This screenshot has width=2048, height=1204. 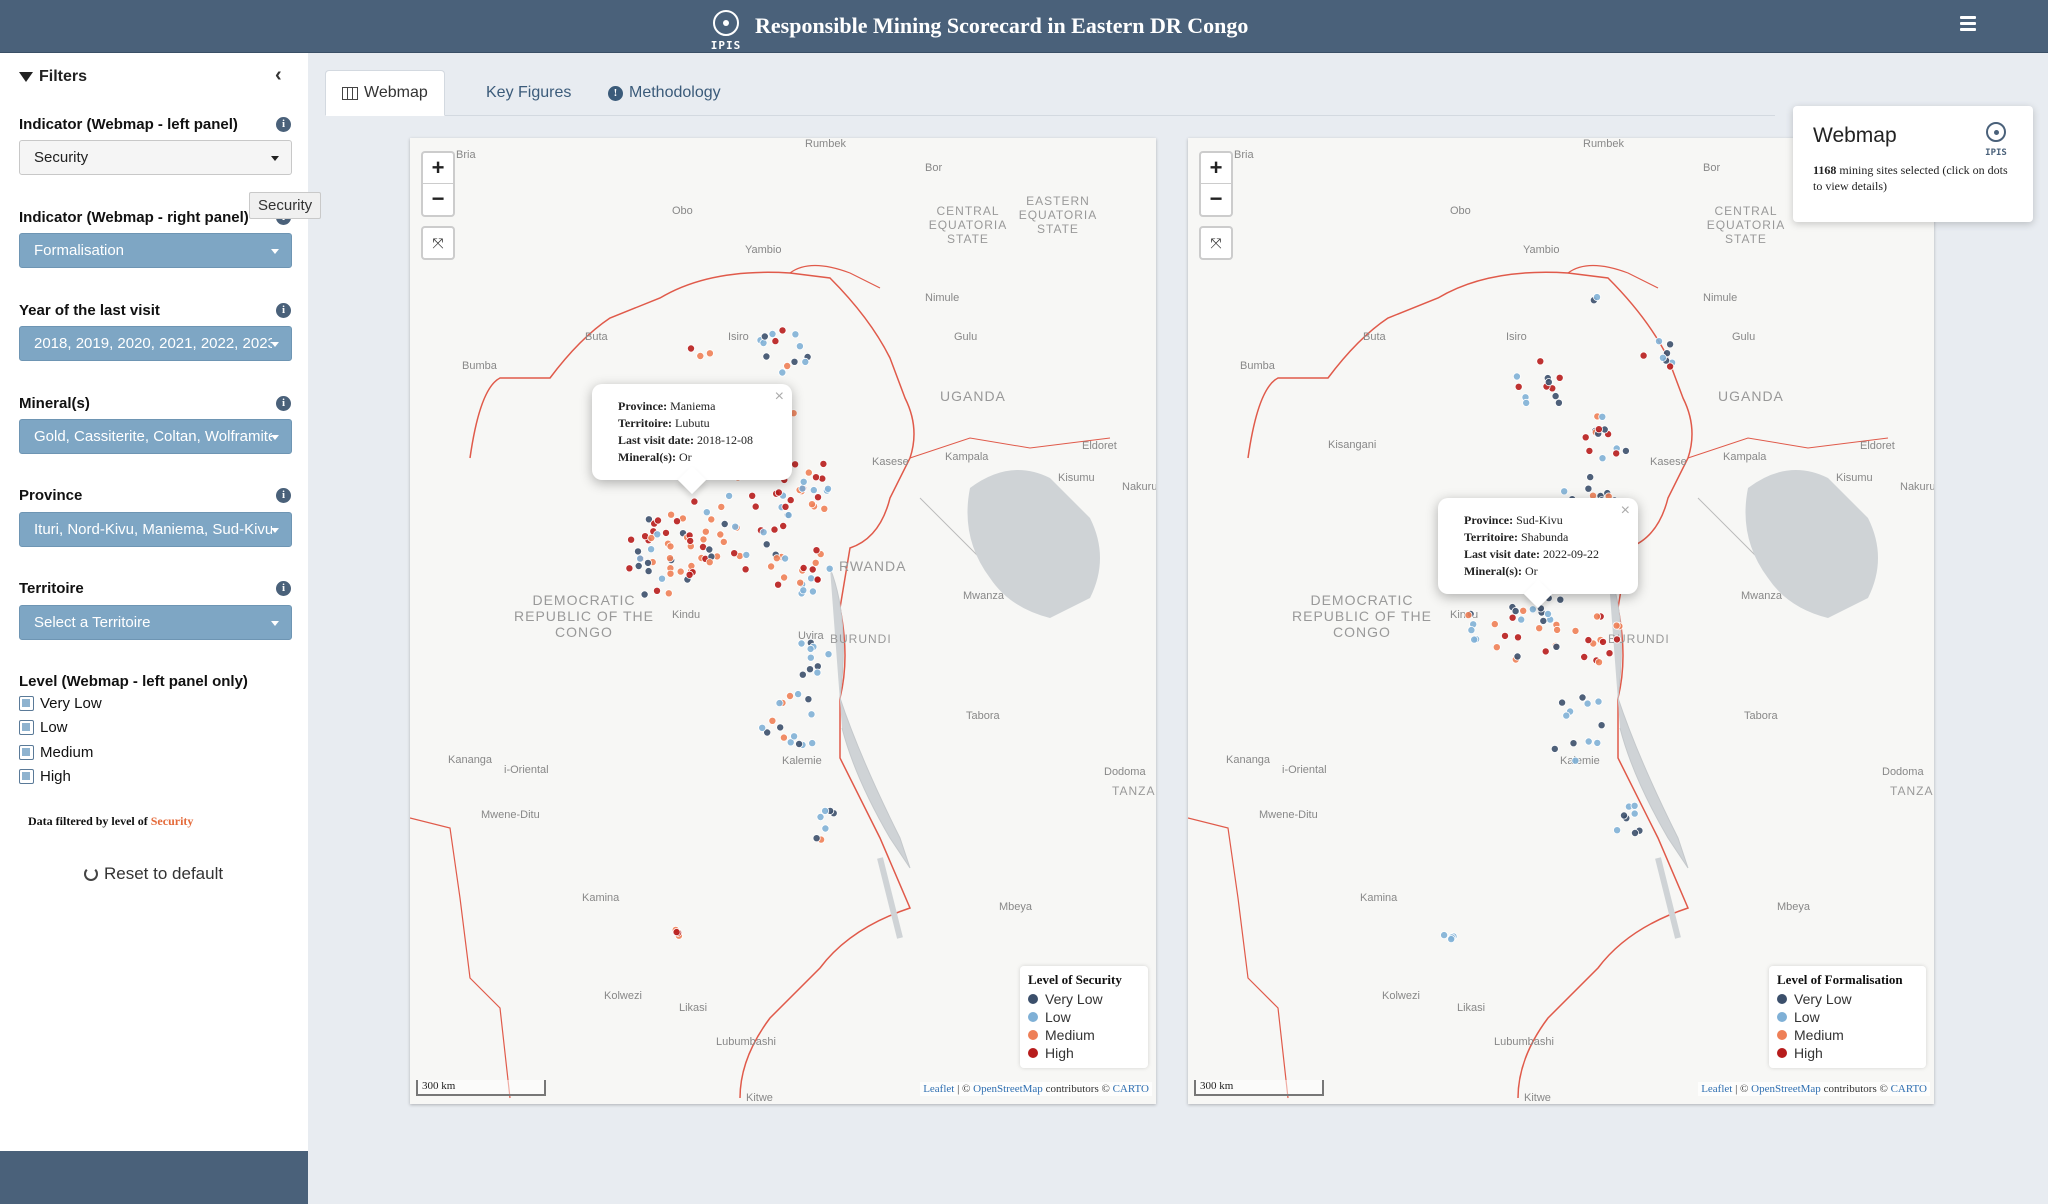 I want to click on leaflet-link: Leaflet, so click(x=938, y=1089).